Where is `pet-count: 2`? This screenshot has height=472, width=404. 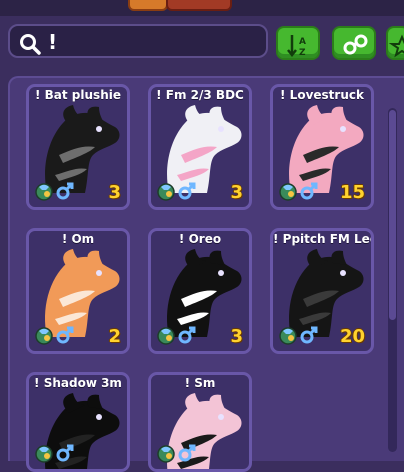 pet-count: 2 is located at coordinates (114, 336).